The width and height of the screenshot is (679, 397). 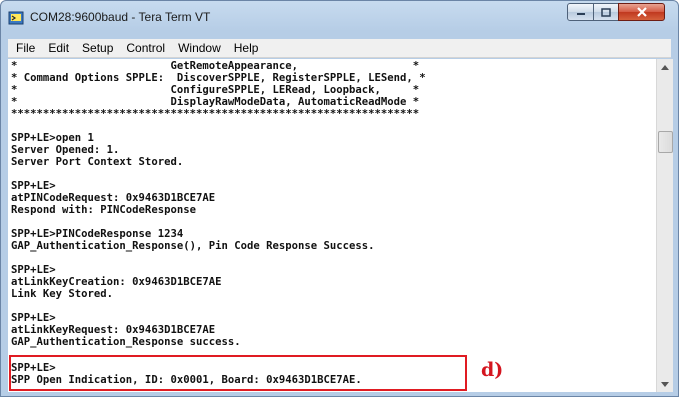 What do you see at coordinates (97, 48) in the screenshot?
I see `menu-setup: Setup` at bounding box center [97, 48].